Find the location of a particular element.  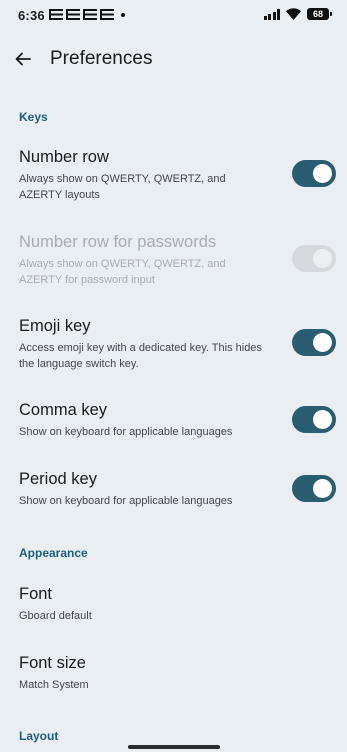

dot-icon is located at coordinates (123, 14).